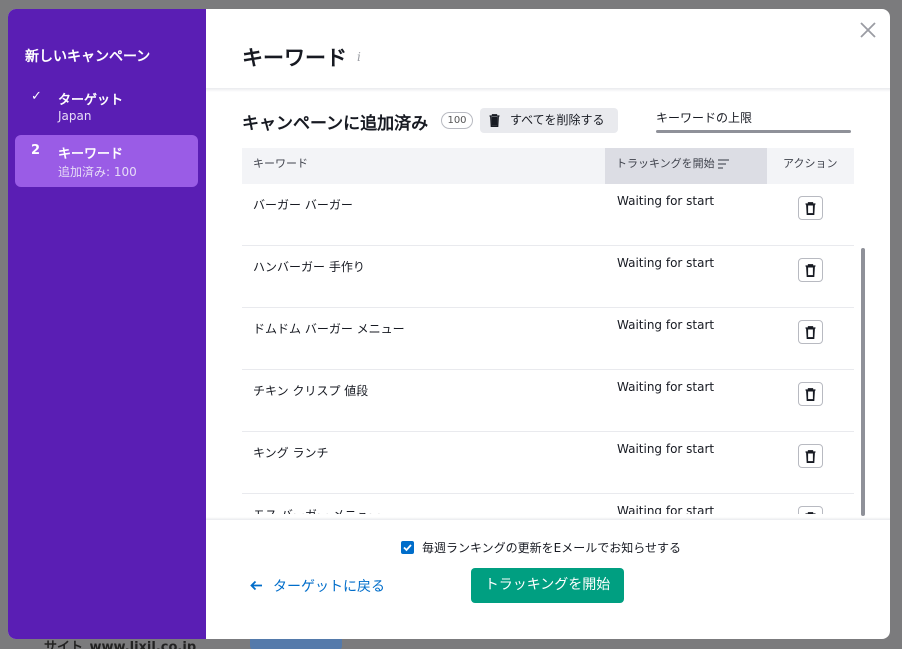  I want to click on header-divider, so click(548, 90).